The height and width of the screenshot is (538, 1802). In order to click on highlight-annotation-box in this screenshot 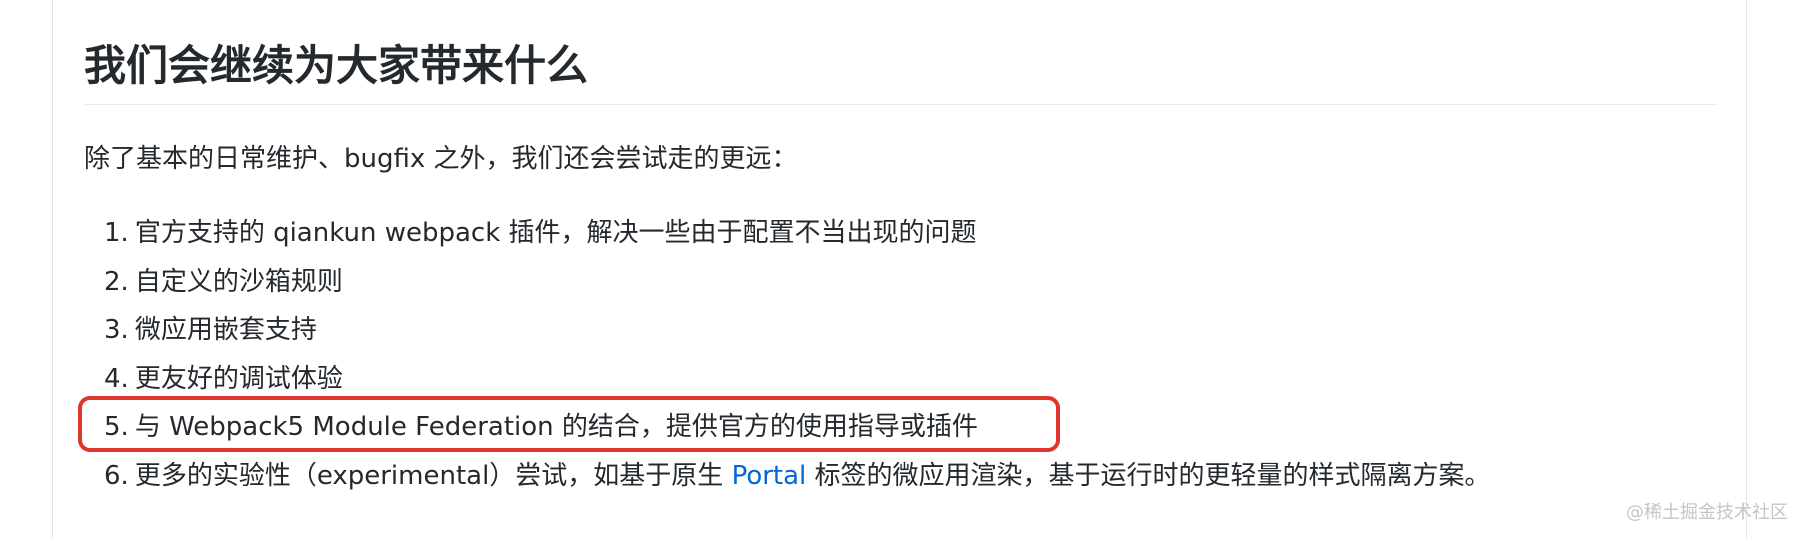, I will do `click(569, 424)`.